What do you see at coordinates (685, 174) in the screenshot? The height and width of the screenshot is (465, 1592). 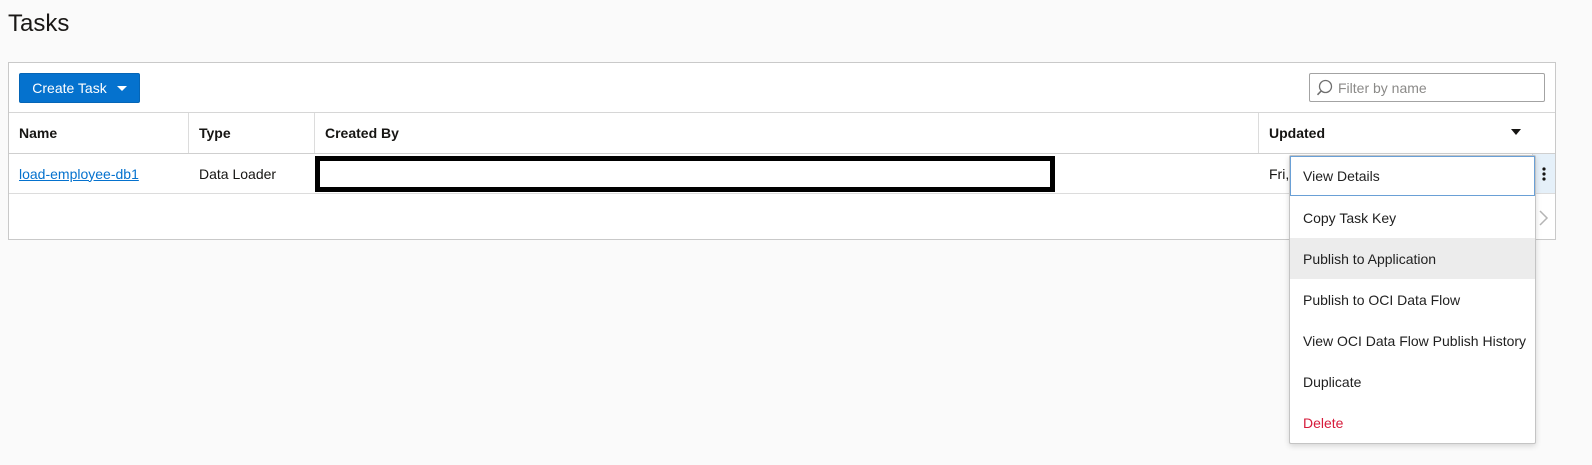 I see `redacted-created-by` at bounding box center [685, 174].